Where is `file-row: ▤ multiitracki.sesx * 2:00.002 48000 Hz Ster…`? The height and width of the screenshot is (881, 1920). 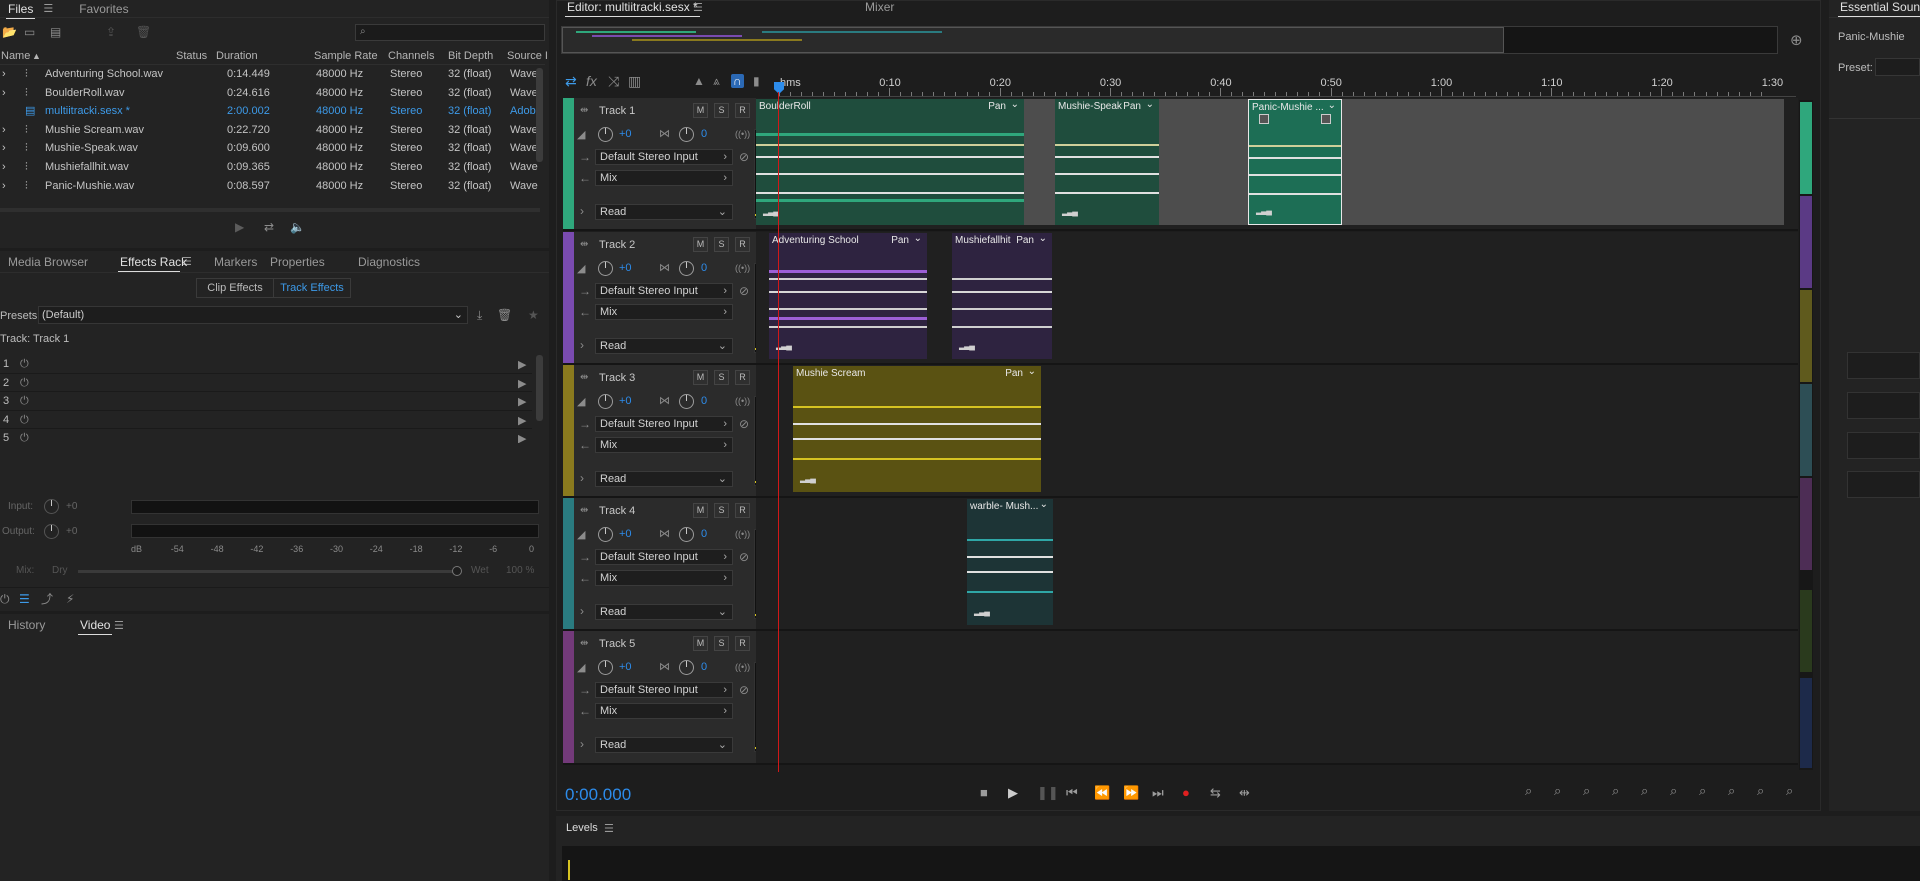 file-row: ▤ multiitracki.sesx * 2:00.002 48000 Hz Ster… is located at coordinates (272, 111).